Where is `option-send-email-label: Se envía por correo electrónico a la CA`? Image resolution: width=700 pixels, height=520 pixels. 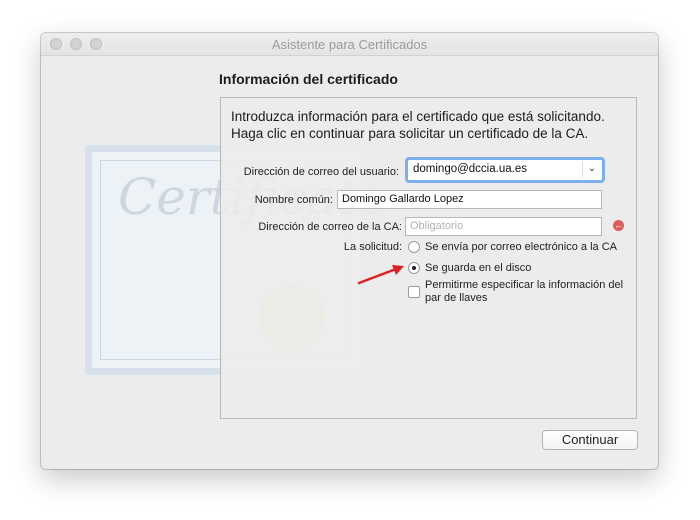
option-send-email-label: Se envía por correo electrónico a la CA is located at coordinates (521, 247).